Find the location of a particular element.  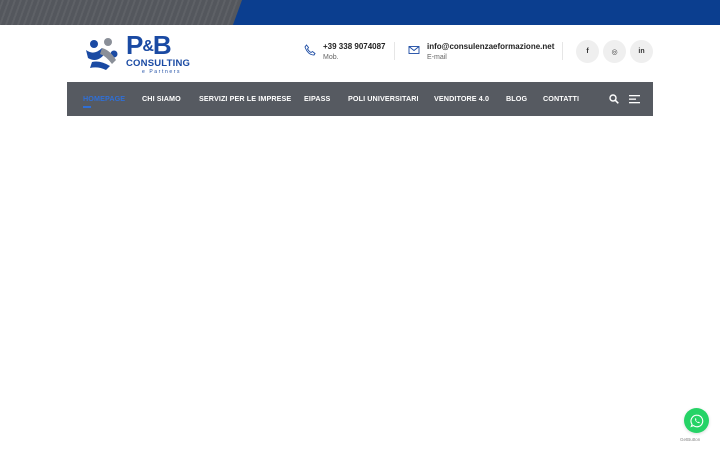

whatsapp-button is located at coordinates (696, 420).